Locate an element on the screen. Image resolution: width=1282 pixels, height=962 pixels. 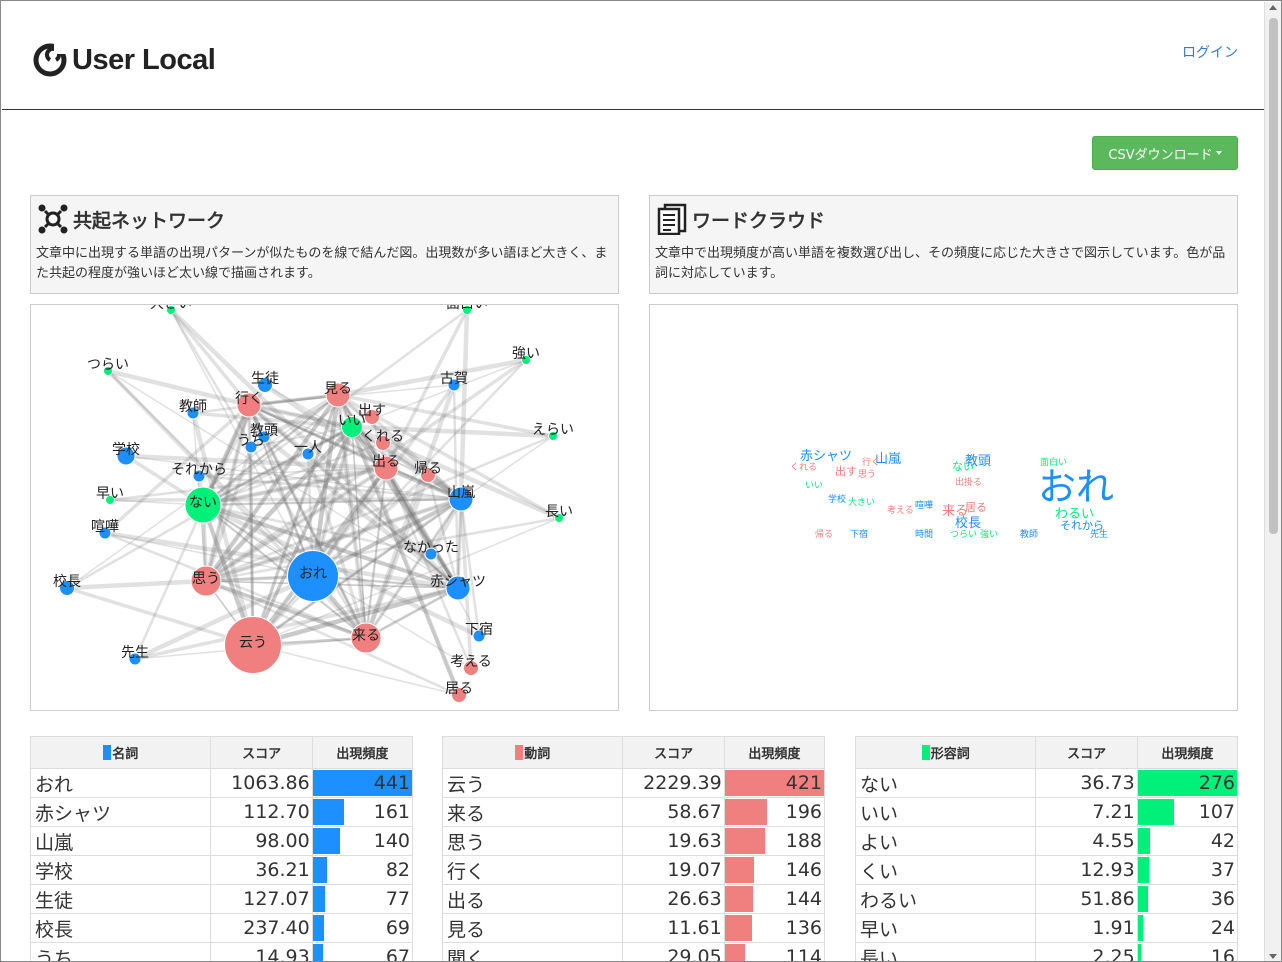
word-cell: おれ is located at coordinates (120, 783).